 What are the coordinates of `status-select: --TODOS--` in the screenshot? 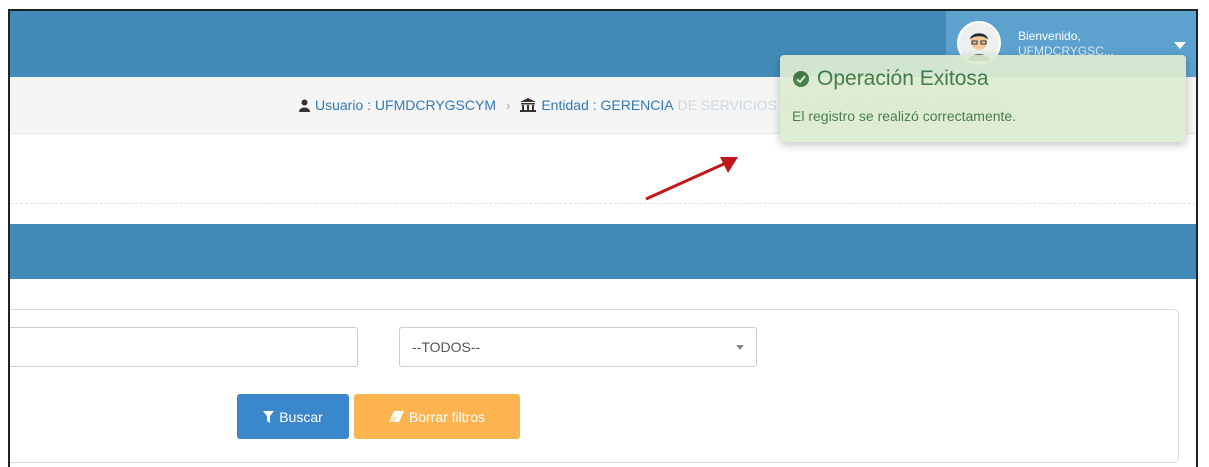 It's located at (578, 347).